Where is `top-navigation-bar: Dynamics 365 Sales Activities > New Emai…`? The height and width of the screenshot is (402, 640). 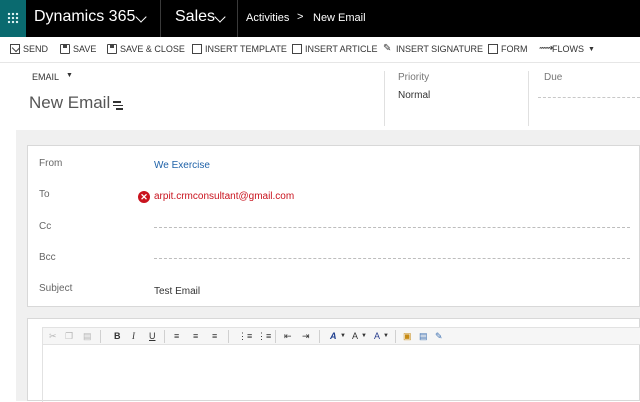
top-navigation-bar: Dynamics 365 Sales Activities > New Emai… is located at coordinates (320, 18).